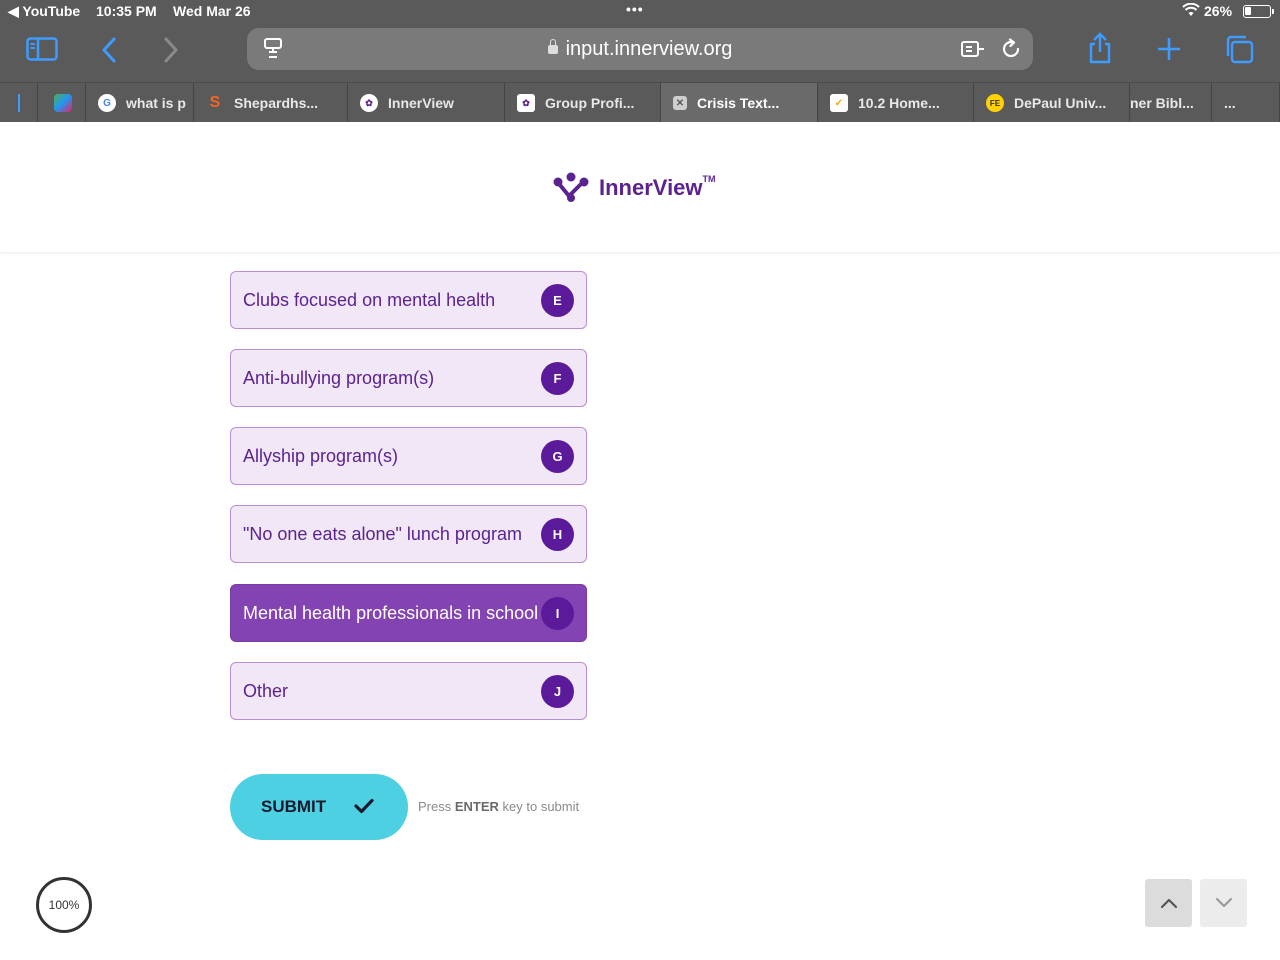  I want to click on hands-icon, so click(63, 103).